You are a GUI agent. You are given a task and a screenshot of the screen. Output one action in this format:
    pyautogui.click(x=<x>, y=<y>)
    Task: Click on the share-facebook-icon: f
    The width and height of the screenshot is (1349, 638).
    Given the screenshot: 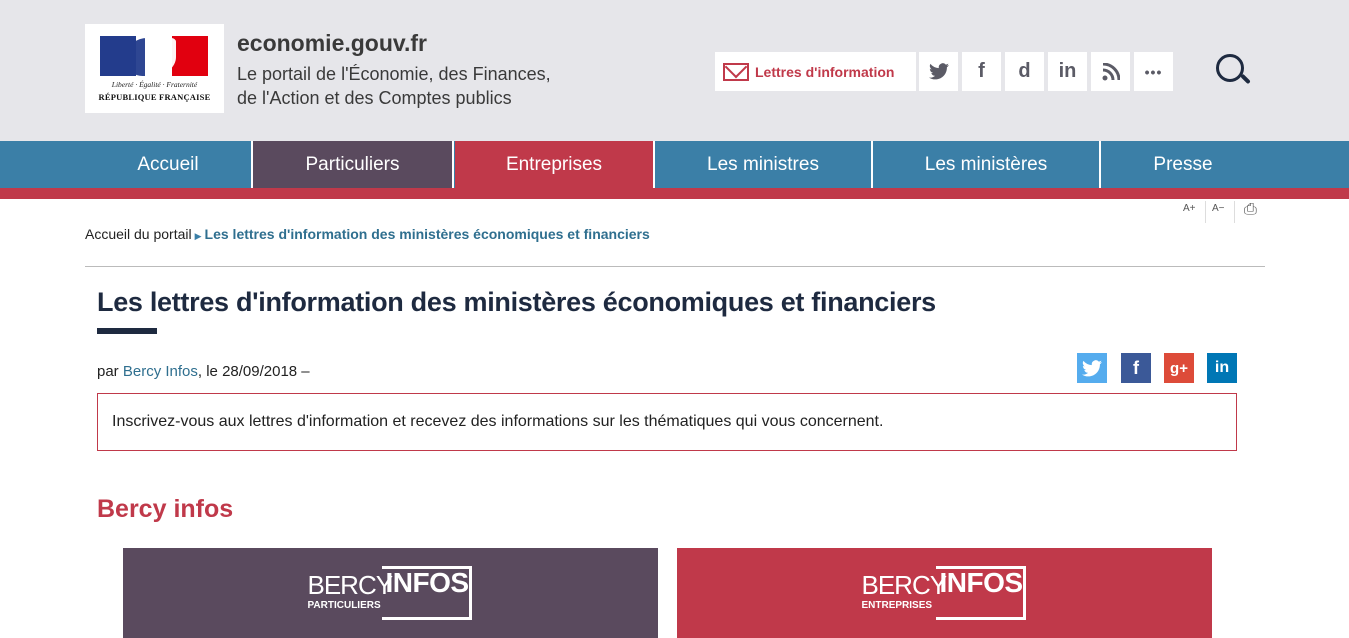 What is the action you would take?
    pyautogui.click(x=1136, y=367)
    